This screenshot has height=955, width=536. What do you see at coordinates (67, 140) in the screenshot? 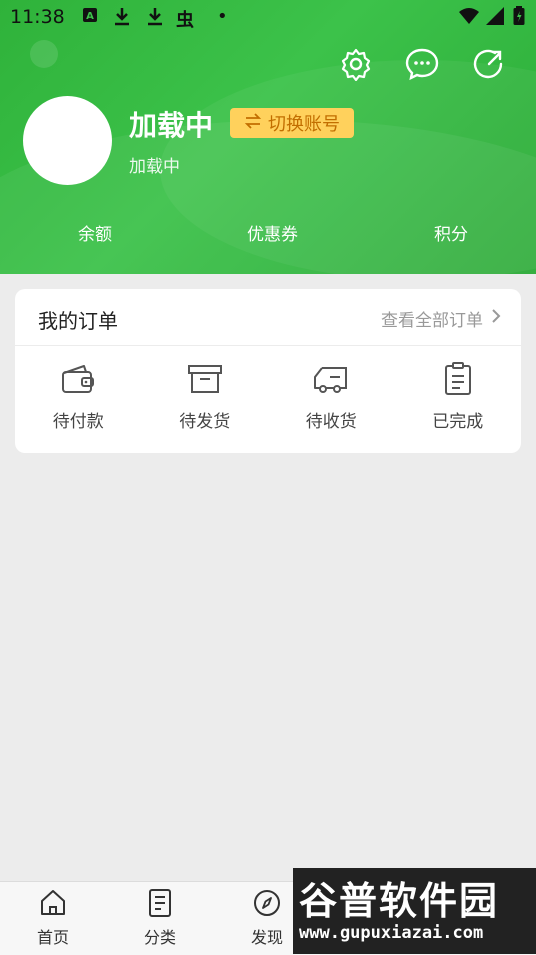
I see `avatar` at bounding box center [67, 140].